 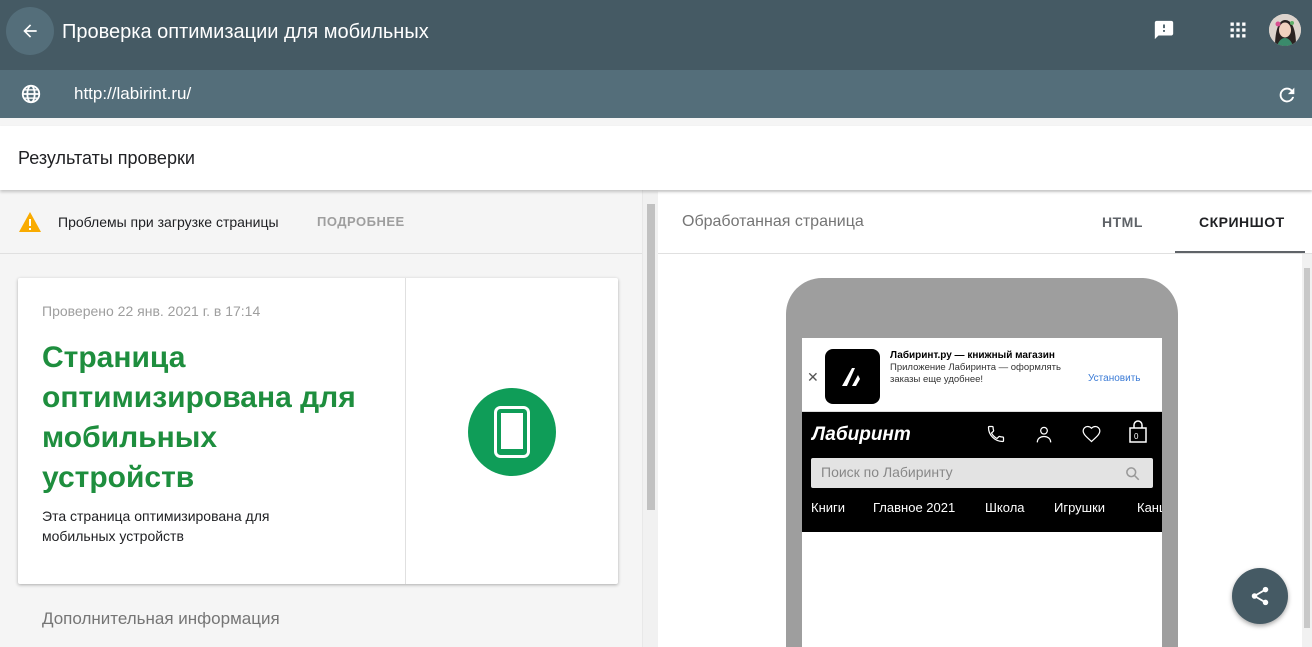 What do you see at coordinates (1242, 222) in the screenshot?
I see `tab-screenshot: СКРИНШОТ` at bounding box center [1242, 222].